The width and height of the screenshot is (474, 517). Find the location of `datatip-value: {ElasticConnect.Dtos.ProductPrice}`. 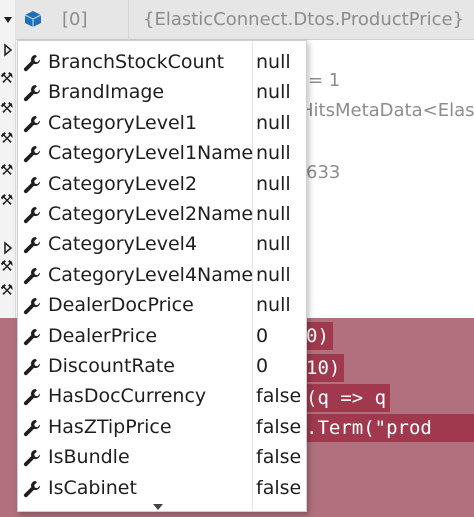

datatip-value: {ElasticConnect.Dtos.ProductPrice} is located at coordinates (304, 19).